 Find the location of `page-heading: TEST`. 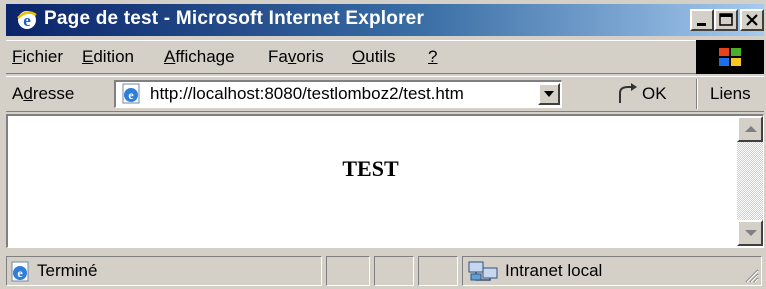

page-heading: TEST is located at coordinates (370, 168).